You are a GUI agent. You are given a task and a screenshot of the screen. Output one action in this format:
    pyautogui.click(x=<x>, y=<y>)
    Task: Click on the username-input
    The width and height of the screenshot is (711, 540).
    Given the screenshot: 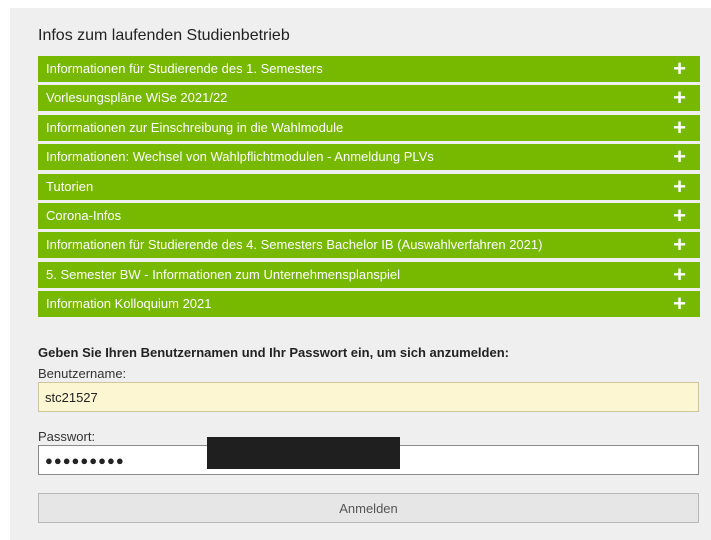 What is the action you would take?
    pyautogui.click(x=368, y=397)
    